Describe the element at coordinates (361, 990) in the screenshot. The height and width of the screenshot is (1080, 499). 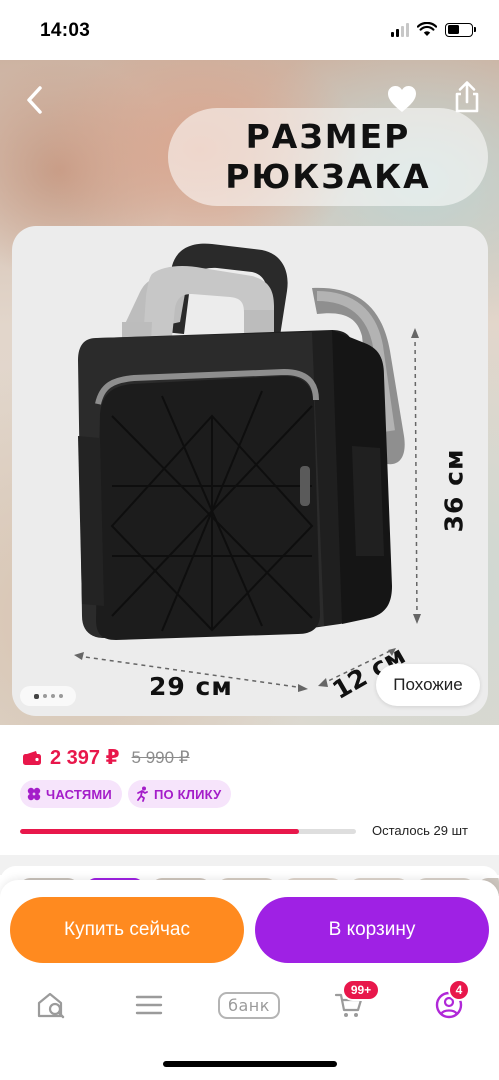
I see `cart-badge: 99+` at that location.